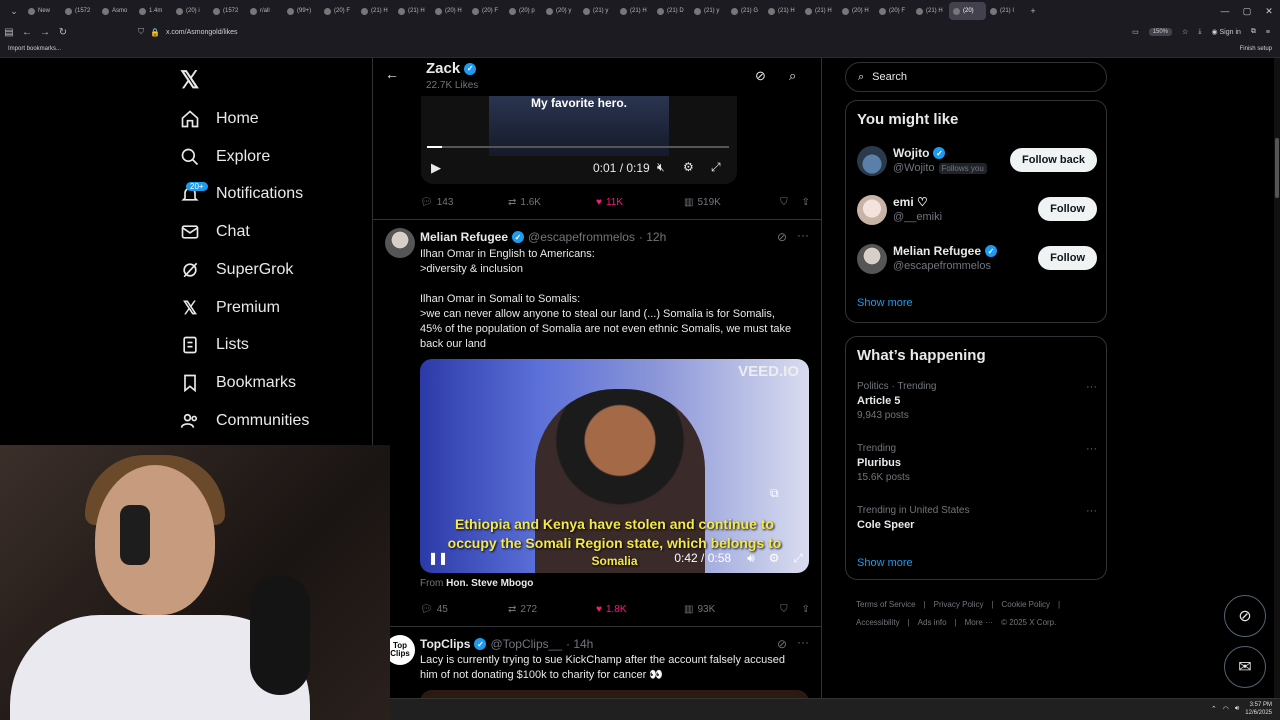 This screenshot has width=1280, height=720. Describe the element at coordinates (579, 644) in the screenshot. I see `tweet-time: · 14h` at that location.